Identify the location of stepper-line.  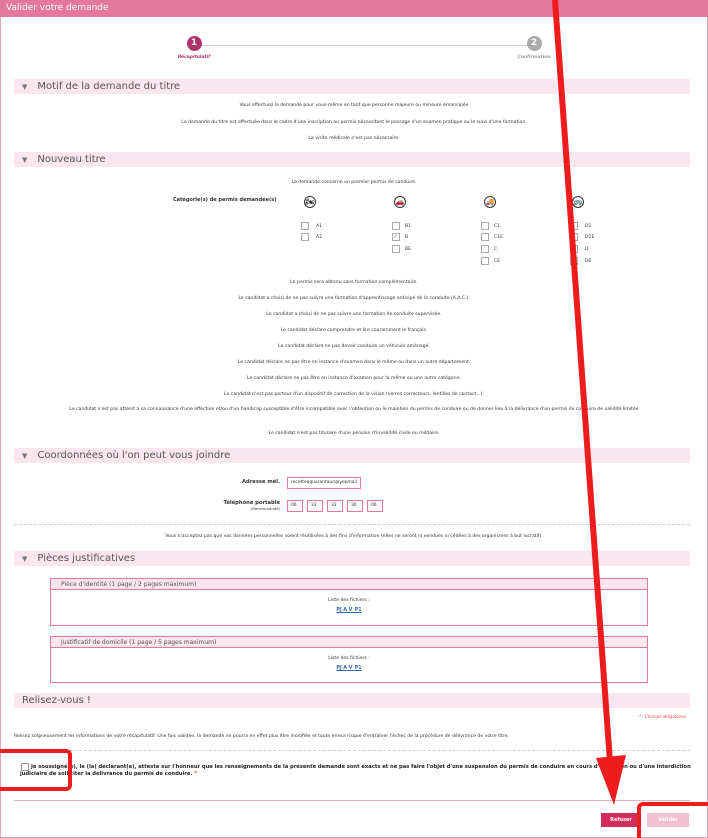
(364, 45).